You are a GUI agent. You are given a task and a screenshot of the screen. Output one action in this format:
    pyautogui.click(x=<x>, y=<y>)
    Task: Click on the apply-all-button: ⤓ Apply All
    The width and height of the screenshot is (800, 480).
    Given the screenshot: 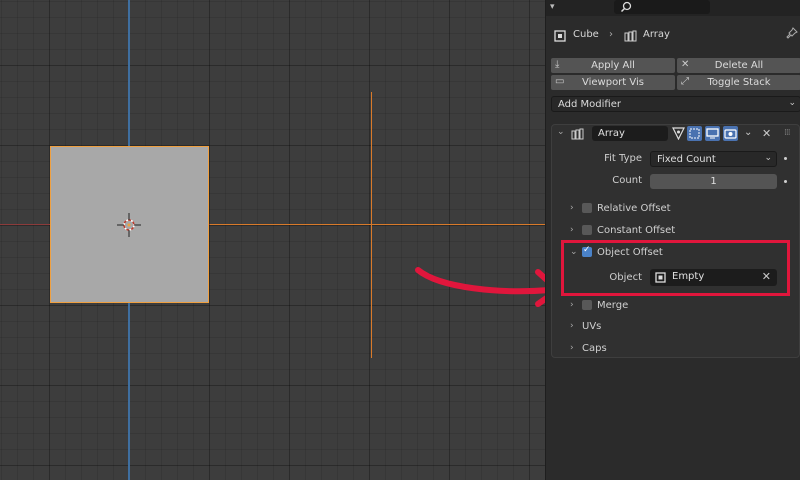 What is the action you would take?
    pyautogui.click(x=613, y=65)
    